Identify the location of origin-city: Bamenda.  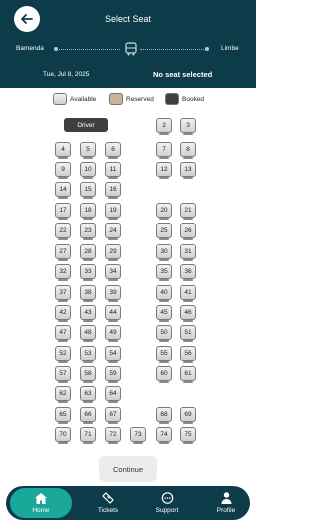
(30, 48).